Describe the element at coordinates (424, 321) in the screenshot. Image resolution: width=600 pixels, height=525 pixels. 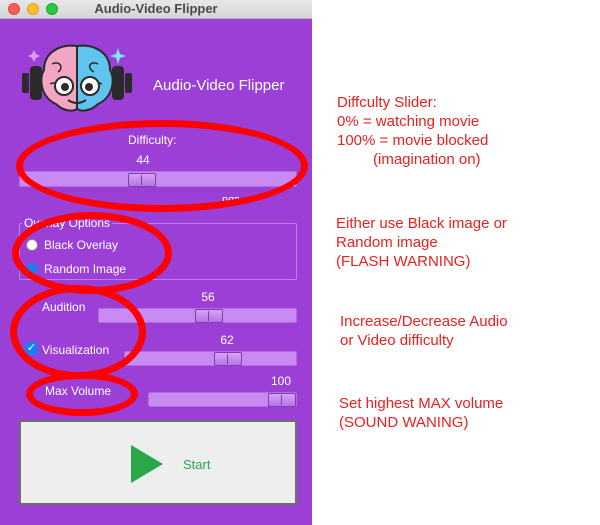
I see `audio-video-annotation-line: Increase/Decrease Audio` at that location.